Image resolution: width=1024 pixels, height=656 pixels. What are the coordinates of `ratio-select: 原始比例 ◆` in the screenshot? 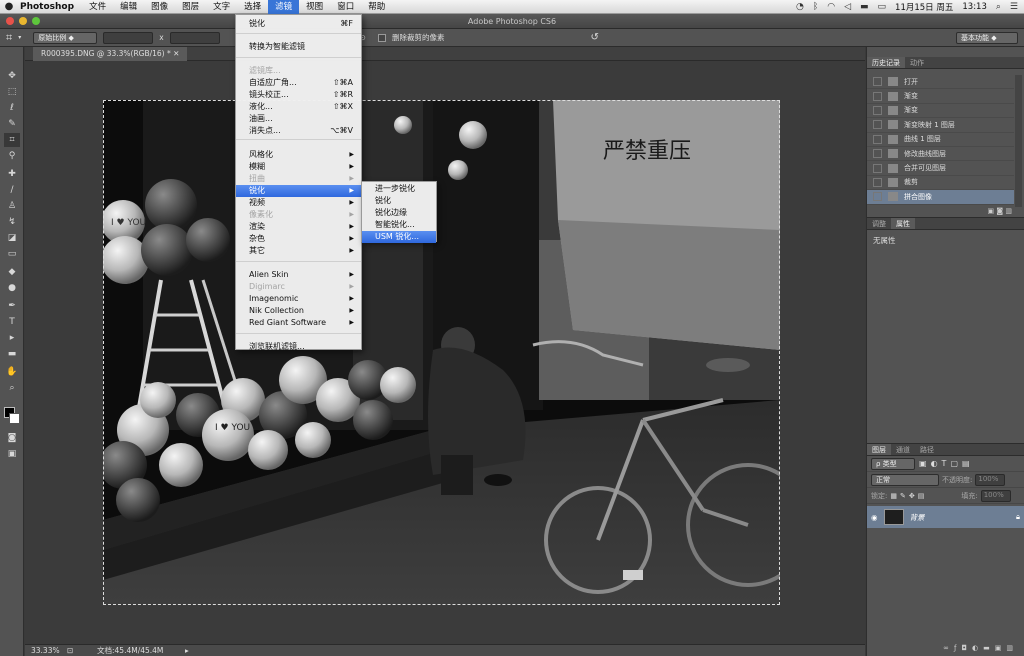 It's located at (65, 37).